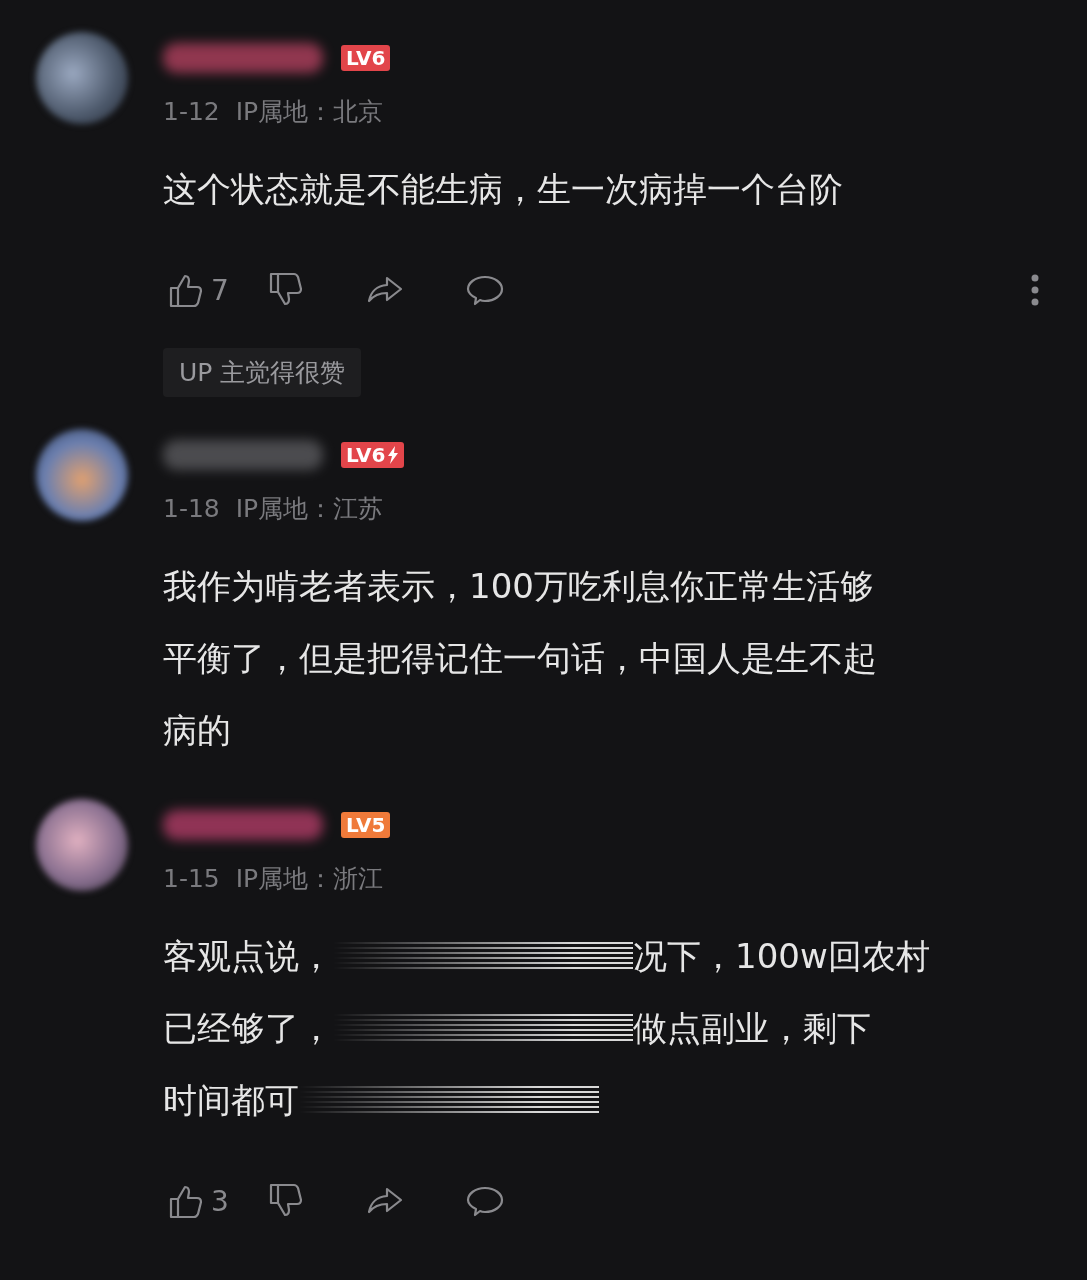 The height and width of the screenshot is (1280, 1087). What do you see at coordinates (191, 111) in the screenshot?
I see `comment-date: 1-12` at bounding box center [191, 111].